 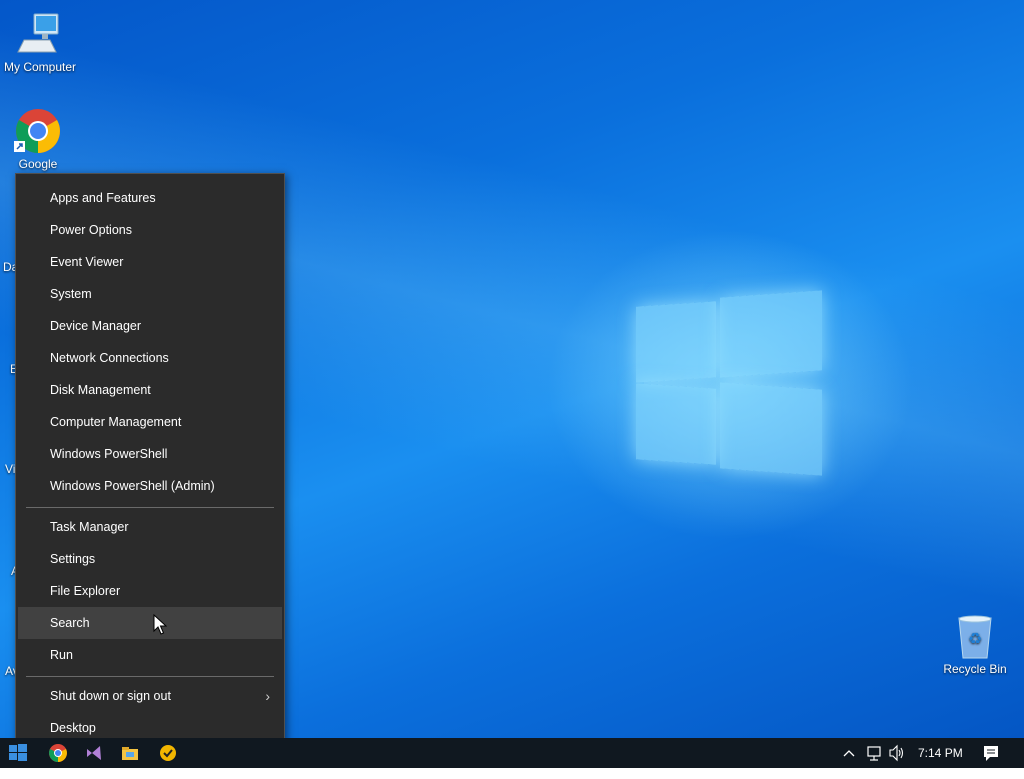 I want to click on desktop-icon-label: My Computer, so click(x=40, y=67).